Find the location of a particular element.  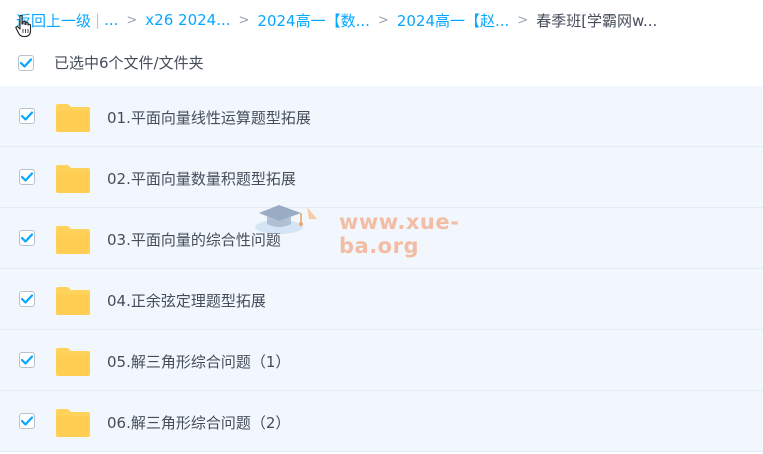

selection-bar: 已选中6个文件/文件夹 is located at coordinates (381, 63).